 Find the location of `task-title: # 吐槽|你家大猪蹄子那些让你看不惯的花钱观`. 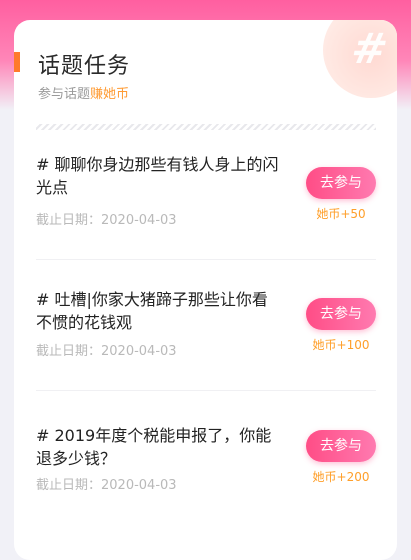

task-title: # 吐槽|你家大猪蹄子那些让你看不惯的花钱观 is located at coordinates (158, 311).